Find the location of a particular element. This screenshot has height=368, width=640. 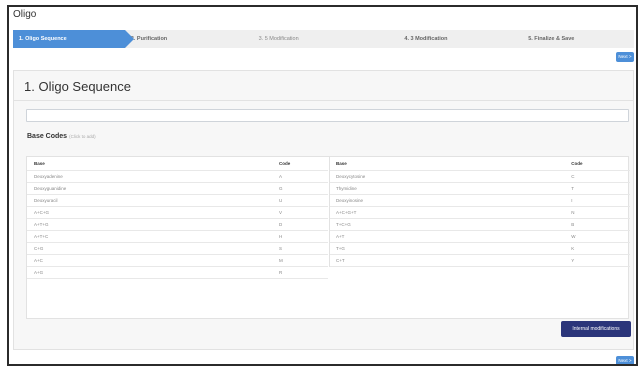

table-row: C+G S is located at coordinates (177, 249).